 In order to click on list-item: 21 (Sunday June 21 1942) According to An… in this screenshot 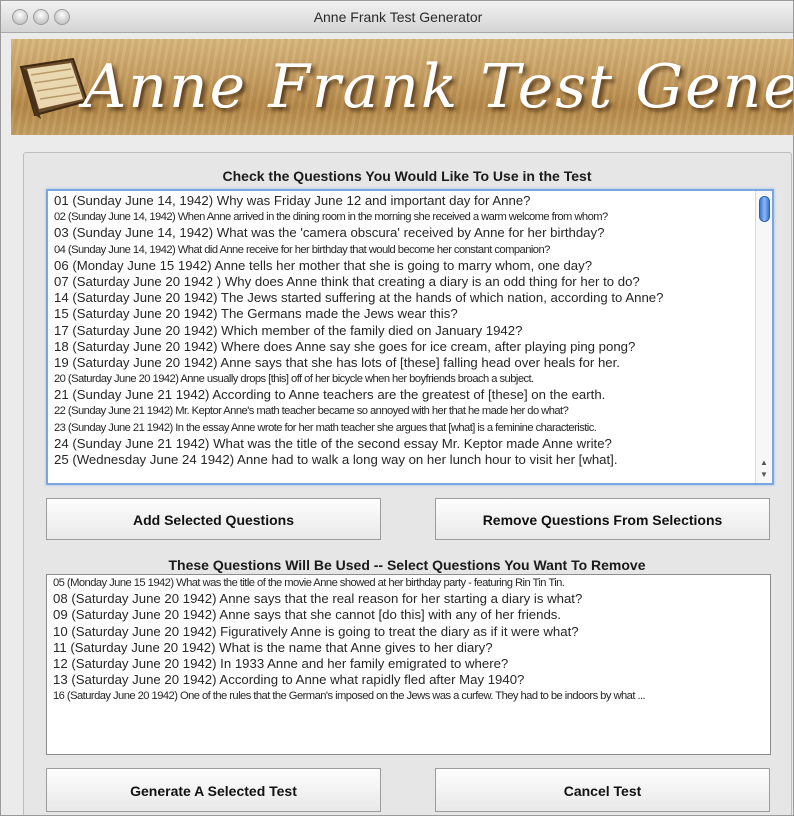, I will do `click(401, 395)`.